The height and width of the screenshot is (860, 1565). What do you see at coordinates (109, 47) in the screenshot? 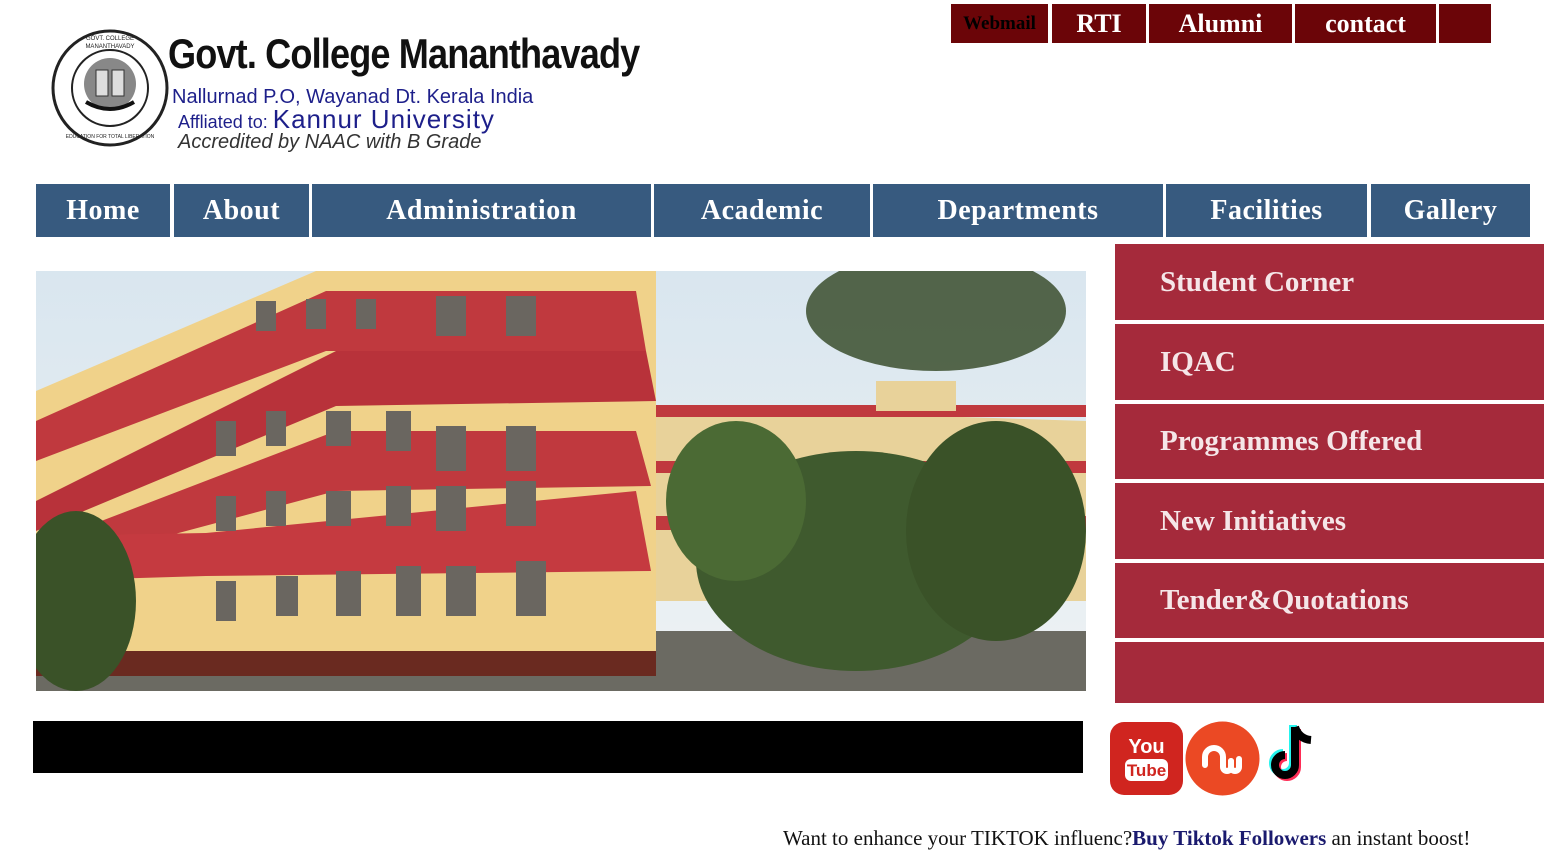
I see `logo-ring-top2: MANANTHAVADY` at bounding box center [109, 47].